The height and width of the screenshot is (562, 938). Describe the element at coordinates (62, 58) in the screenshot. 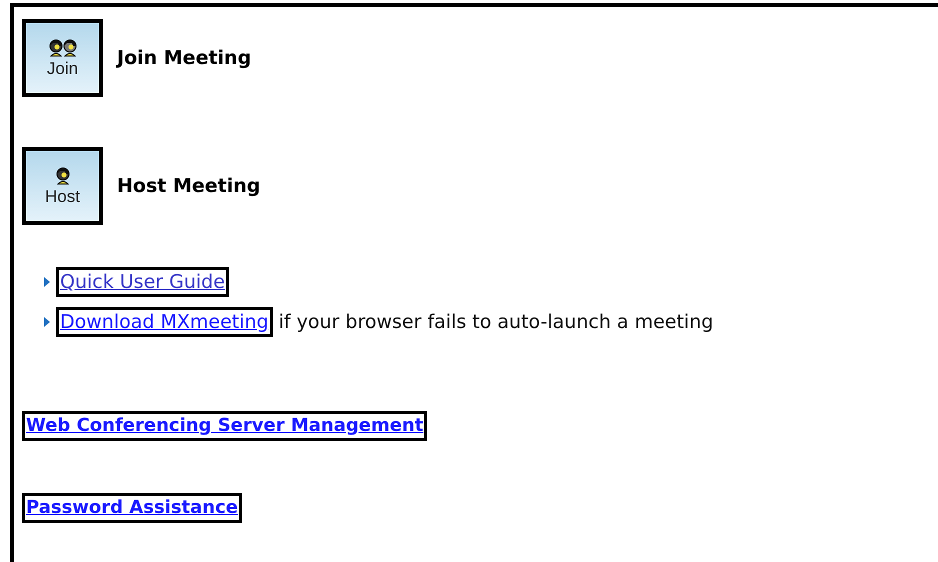

I see `join-meeting-button: Join` at that location.